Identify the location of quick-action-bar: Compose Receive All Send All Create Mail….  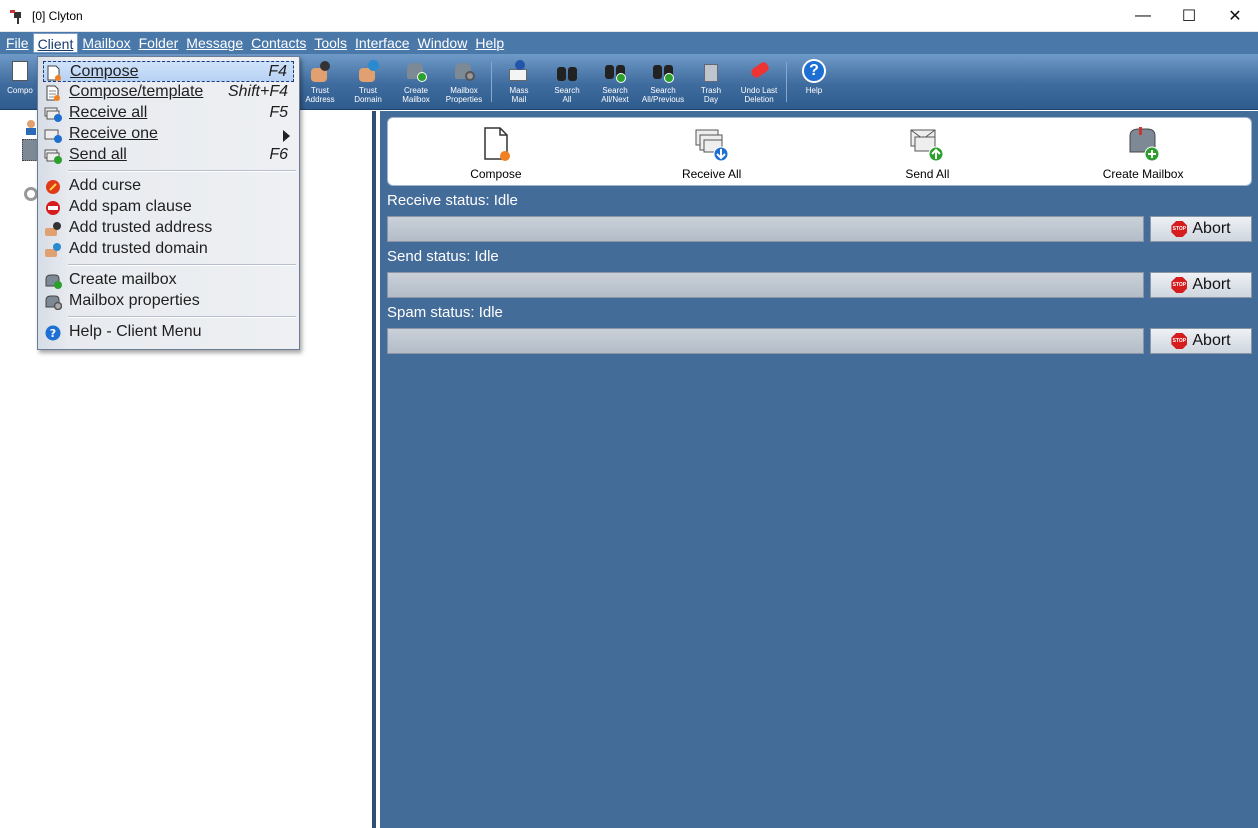
(819, 151).